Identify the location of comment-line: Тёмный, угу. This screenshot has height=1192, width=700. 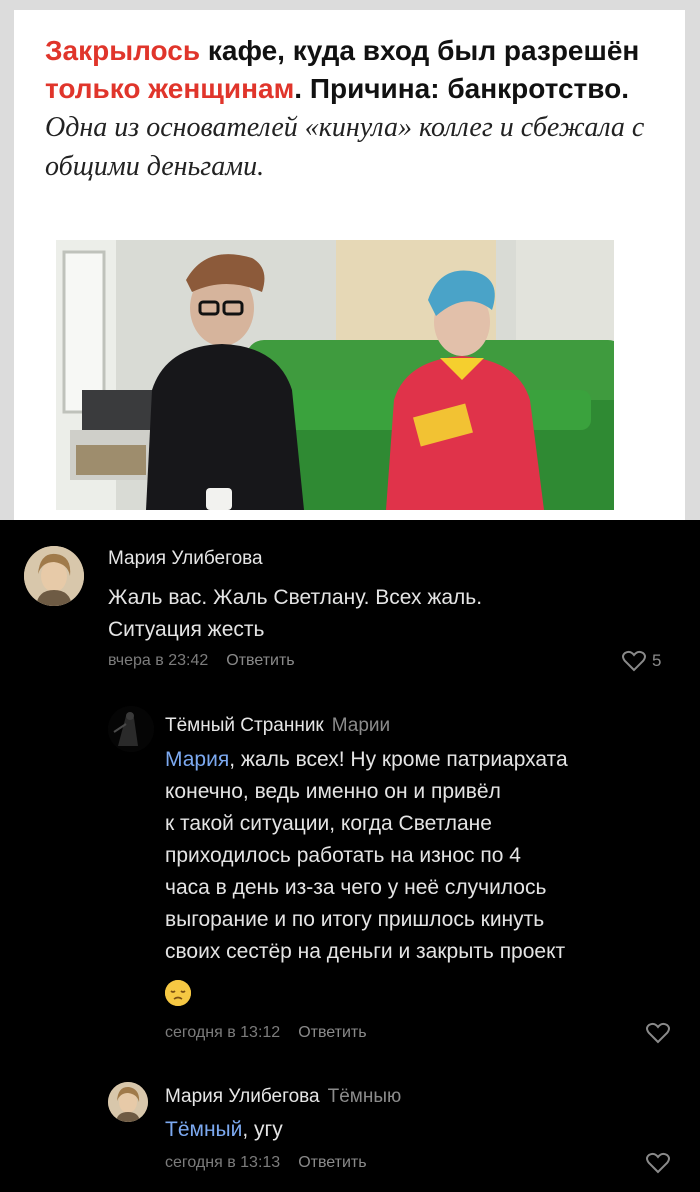
(425, 1130).